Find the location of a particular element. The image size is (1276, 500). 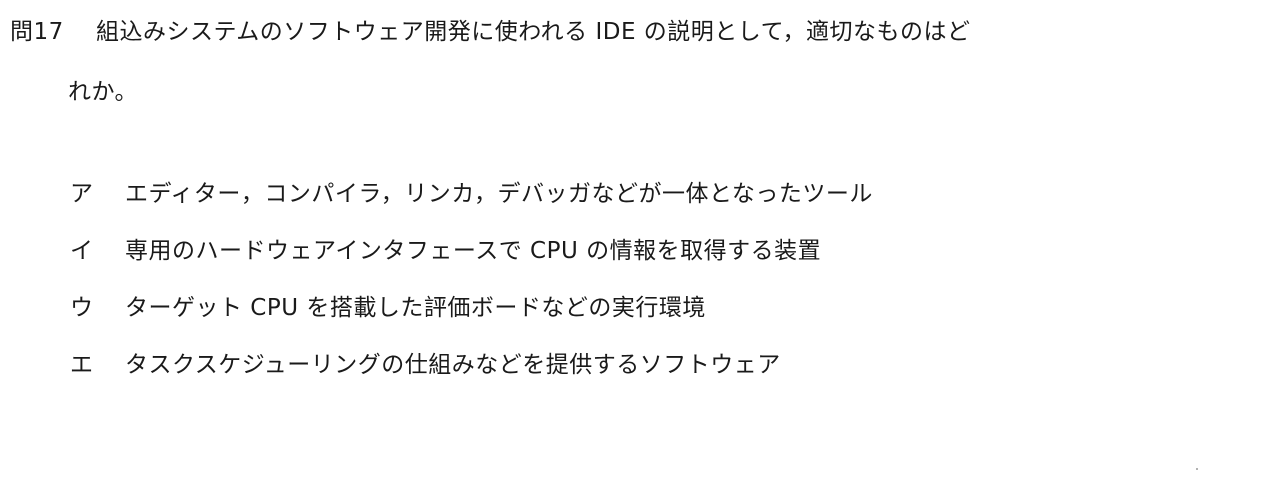

choice-text: タスクスケジューリングの仕組みなどを提供するソフトウェア is located at coordinates (453, 365).